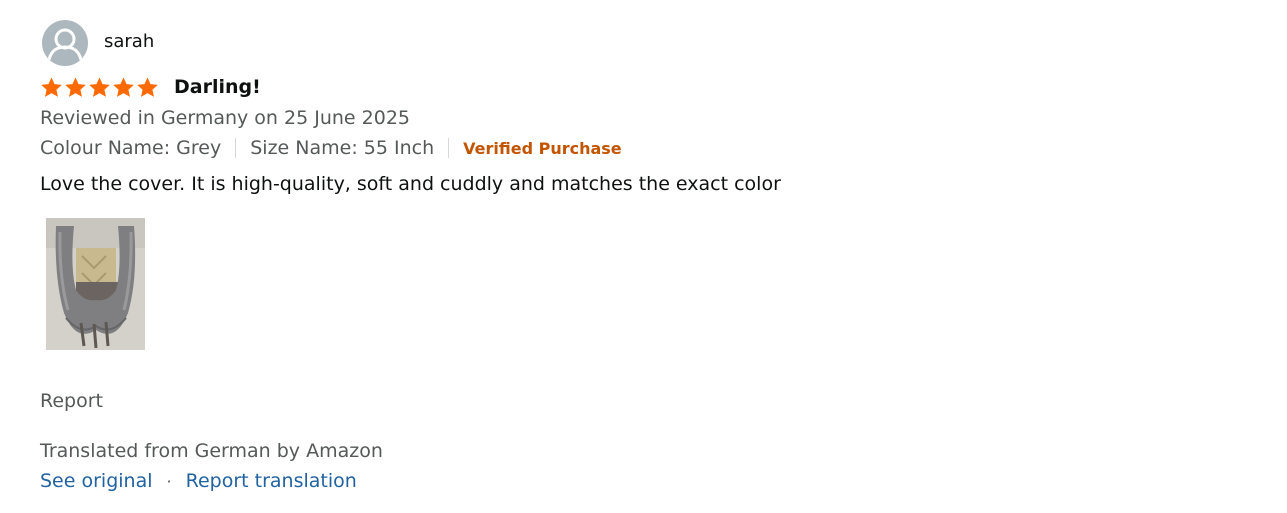 This screenshot has height=513, width=1287. I want to click on review-title: Darling!, so click(217, 87).